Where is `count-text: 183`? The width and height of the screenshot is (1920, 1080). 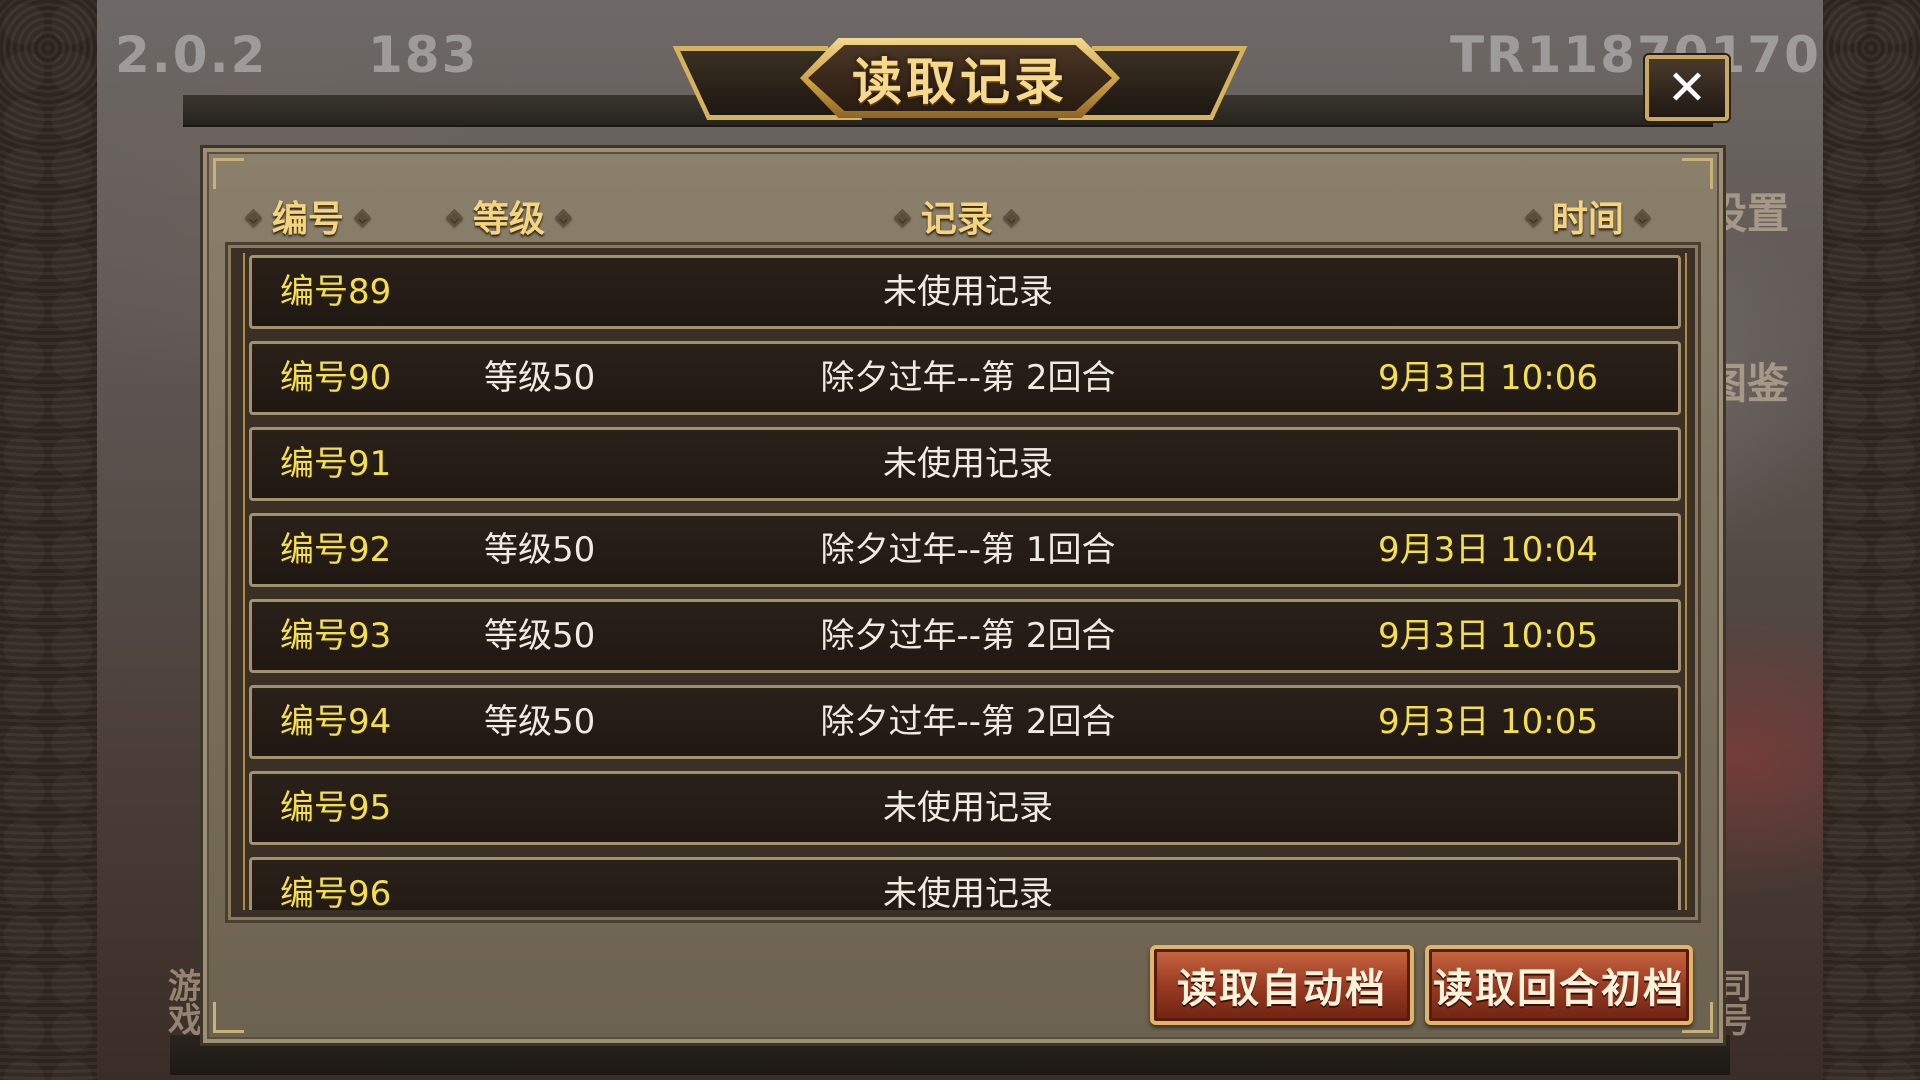
count-text: 183 is located at coordinates (423, 55).